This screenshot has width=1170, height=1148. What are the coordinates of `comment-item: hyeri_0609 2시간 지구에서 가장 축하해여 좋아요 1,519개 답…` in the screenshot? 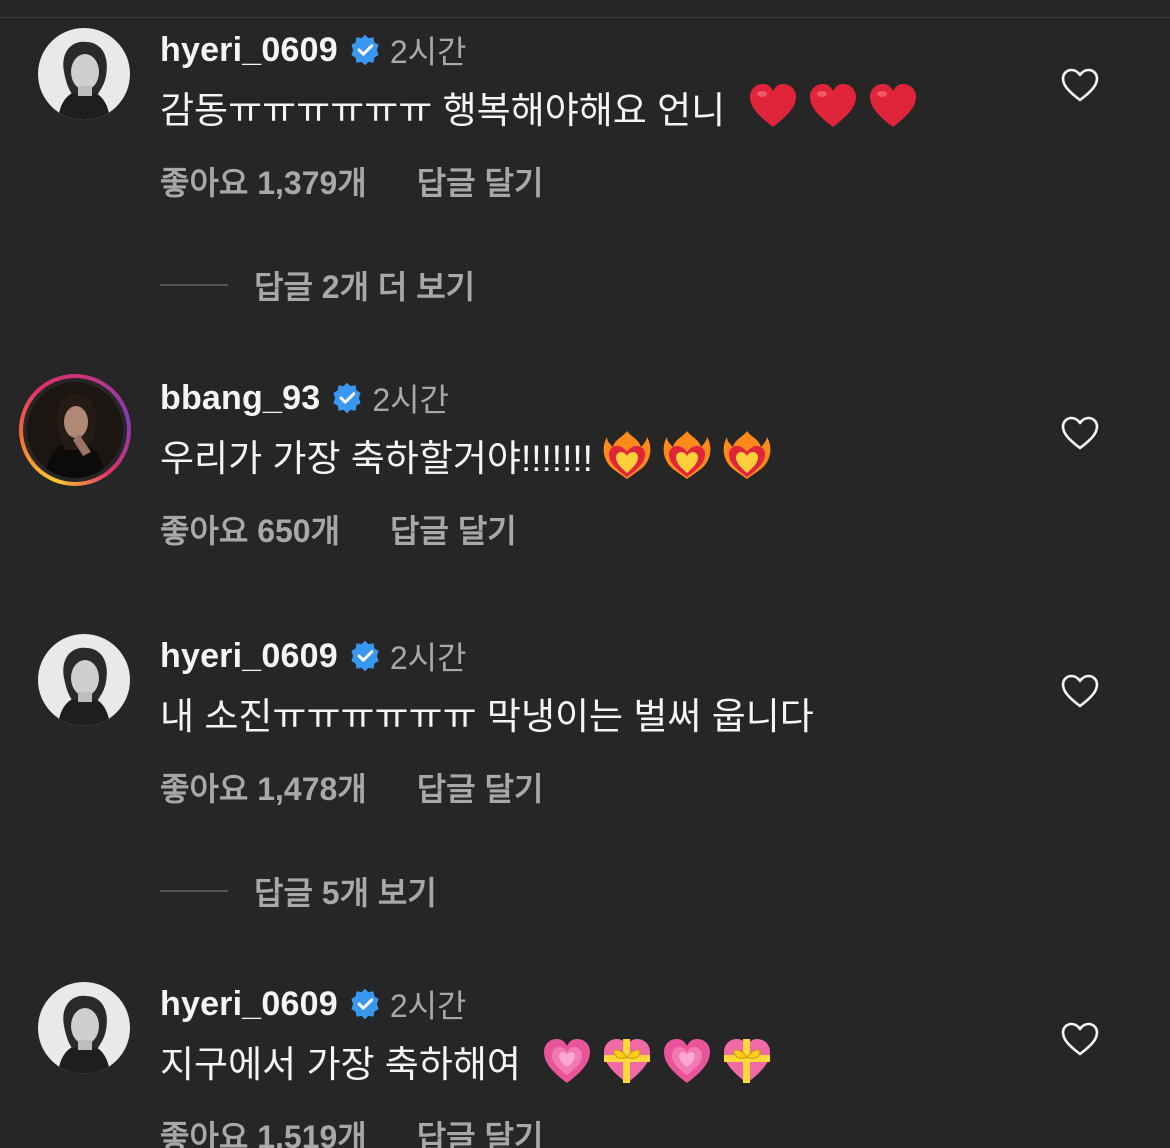 It's located at (585, 1064).